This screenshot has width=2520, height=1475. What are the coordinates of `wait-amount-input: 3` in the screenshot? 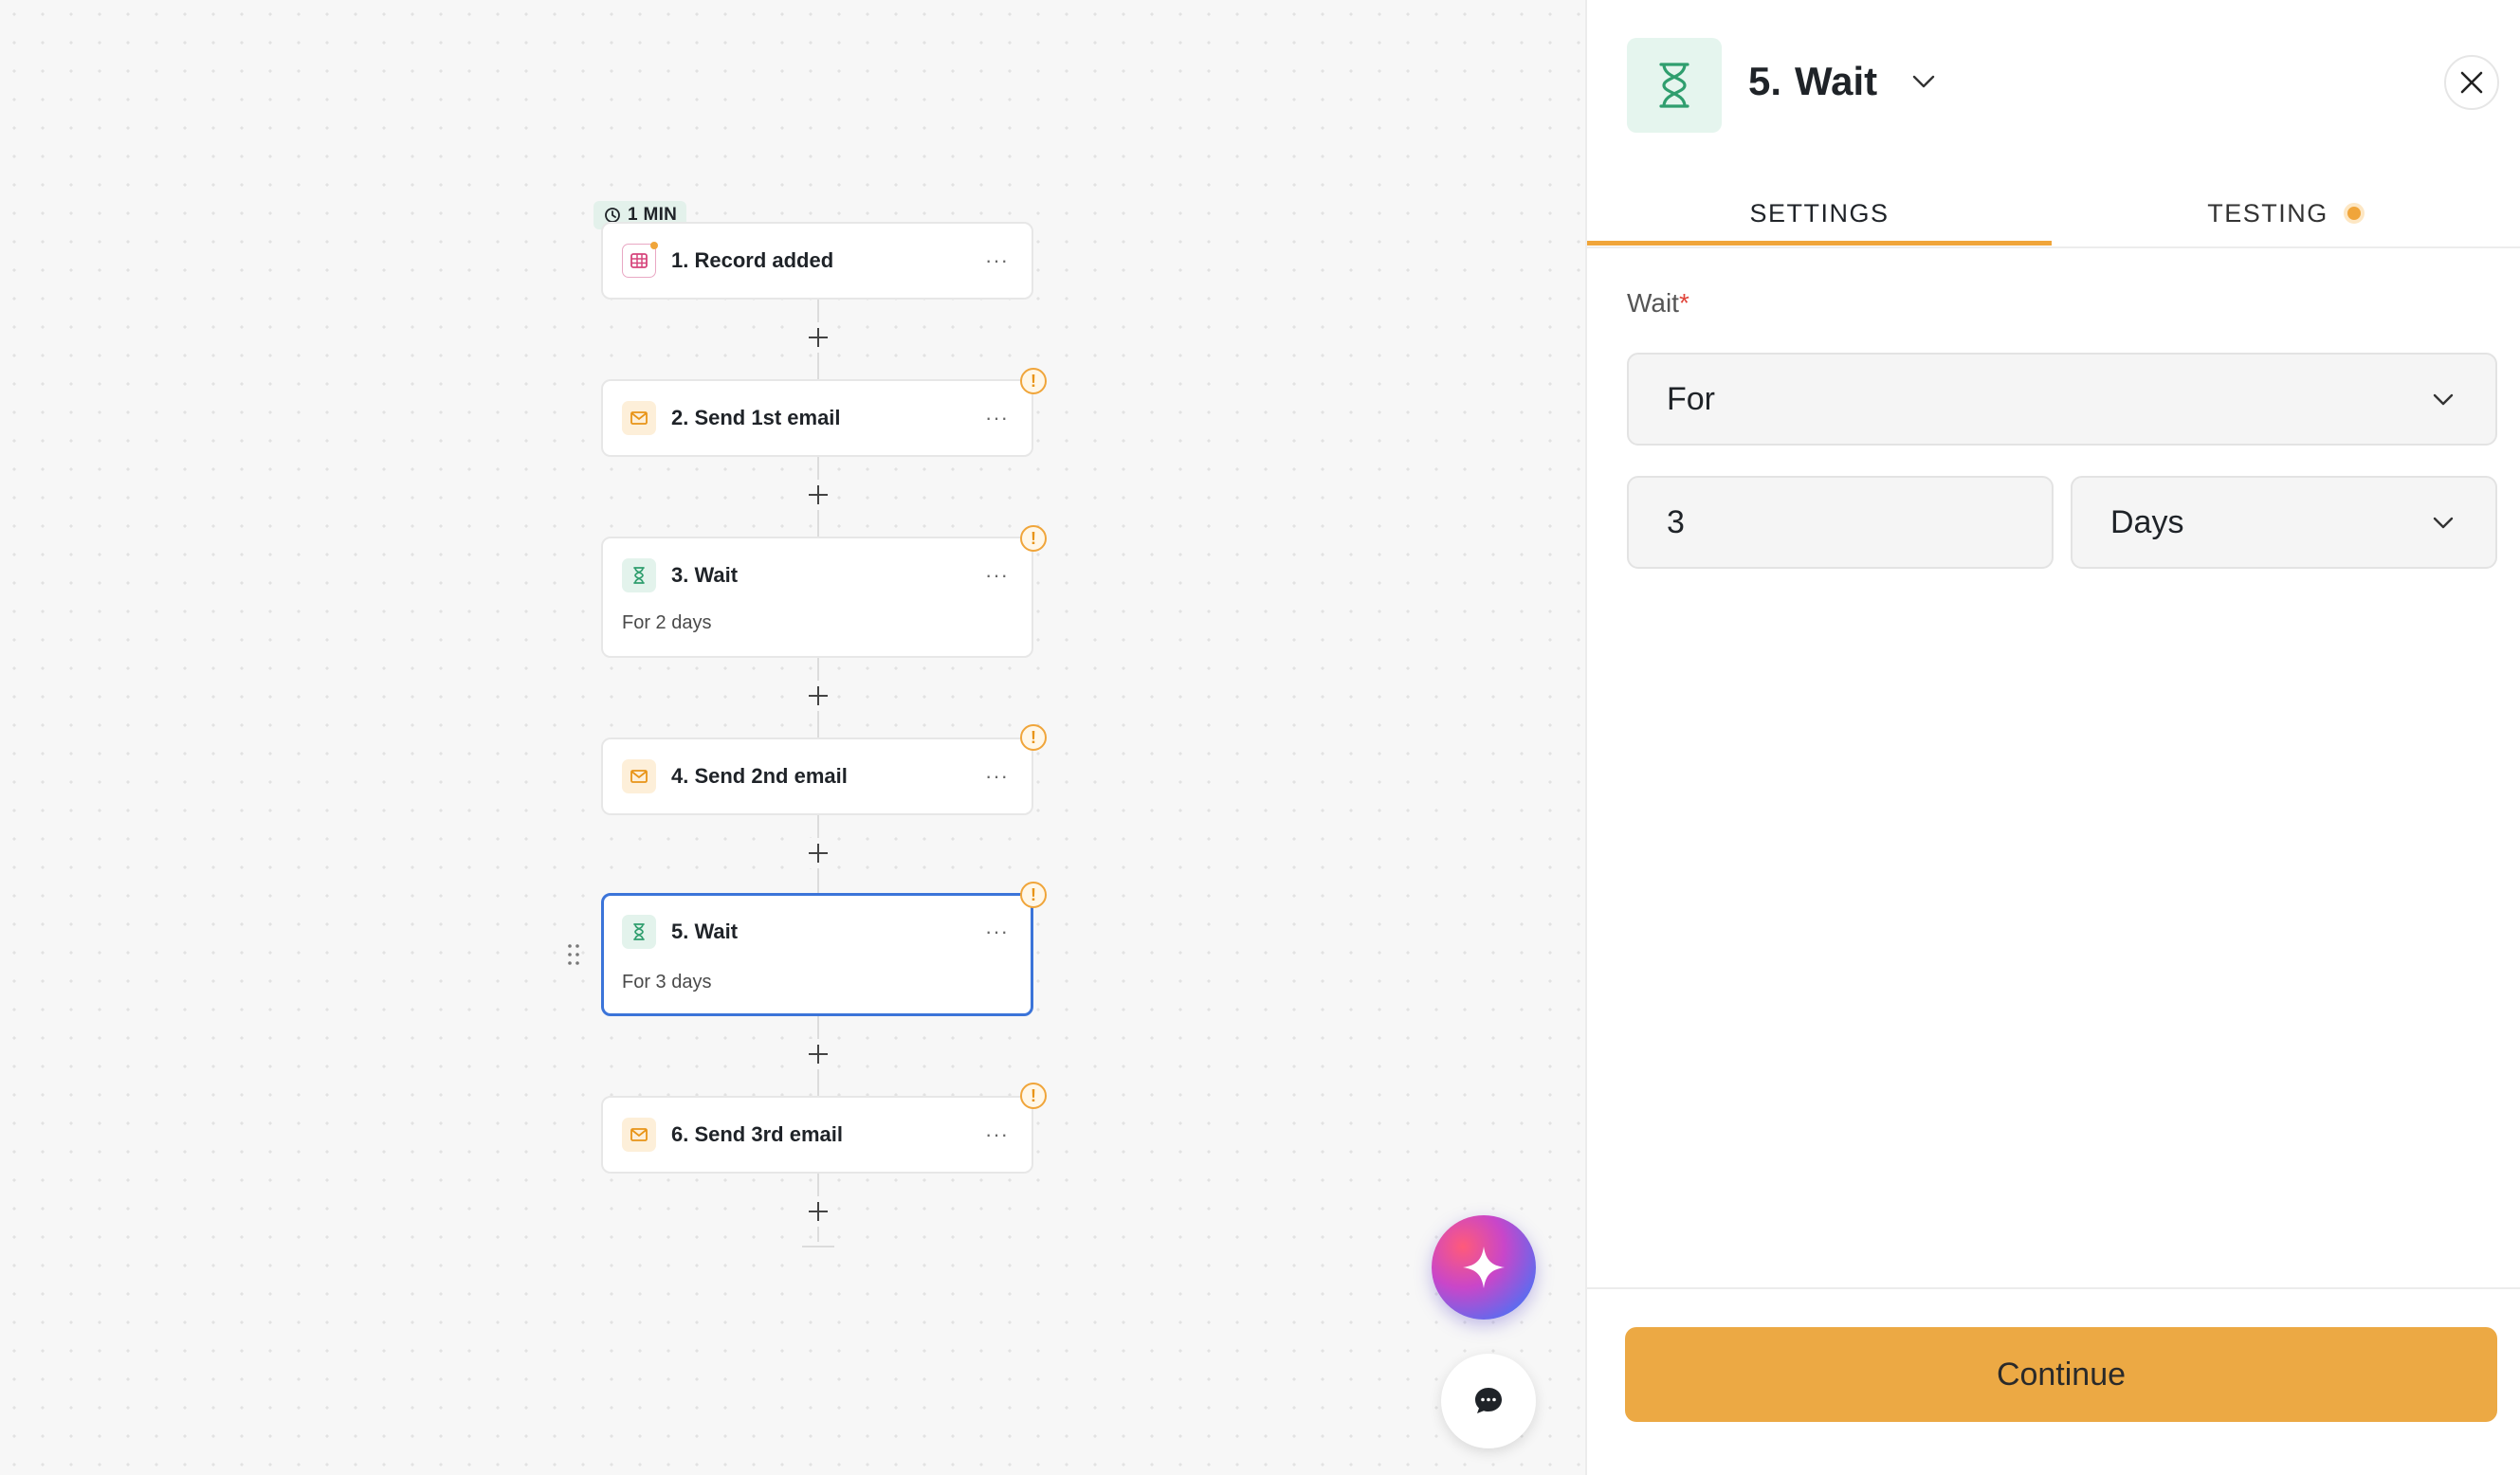 It's located at (1840, 522).